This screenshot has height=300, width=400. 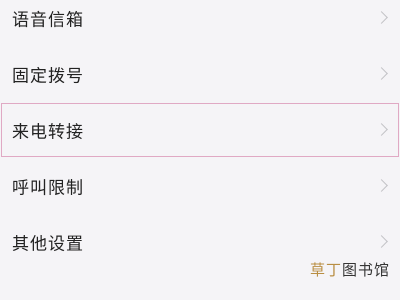 I want to click on settings-item-label: 来电转接, so click(x=48, y=132).